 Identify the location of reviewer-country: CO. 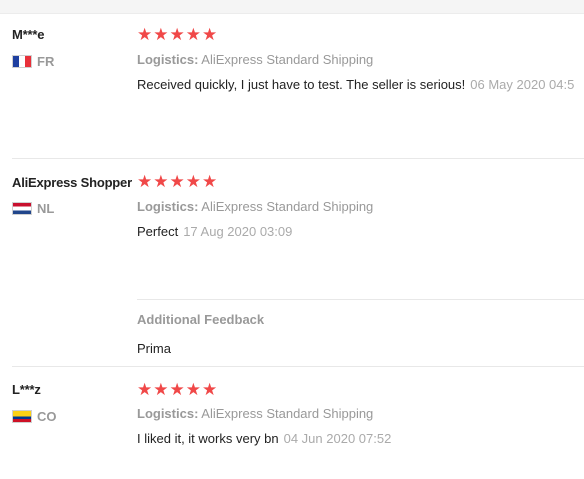
(34, 416).